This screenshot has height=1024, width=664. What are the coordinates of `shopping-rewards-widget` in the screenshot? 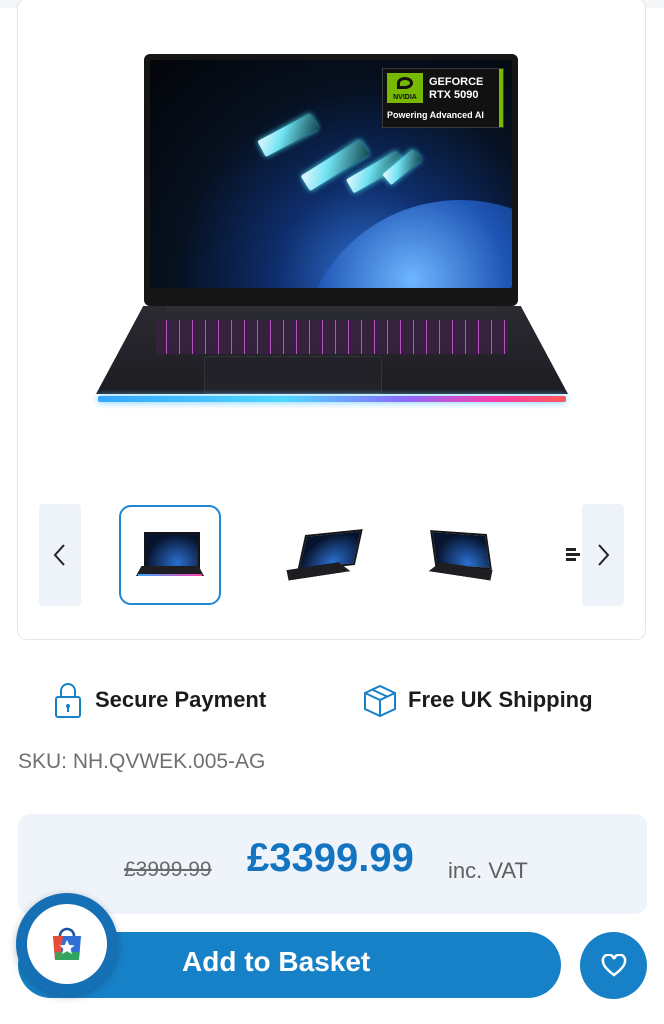 It's located at (67, 944).